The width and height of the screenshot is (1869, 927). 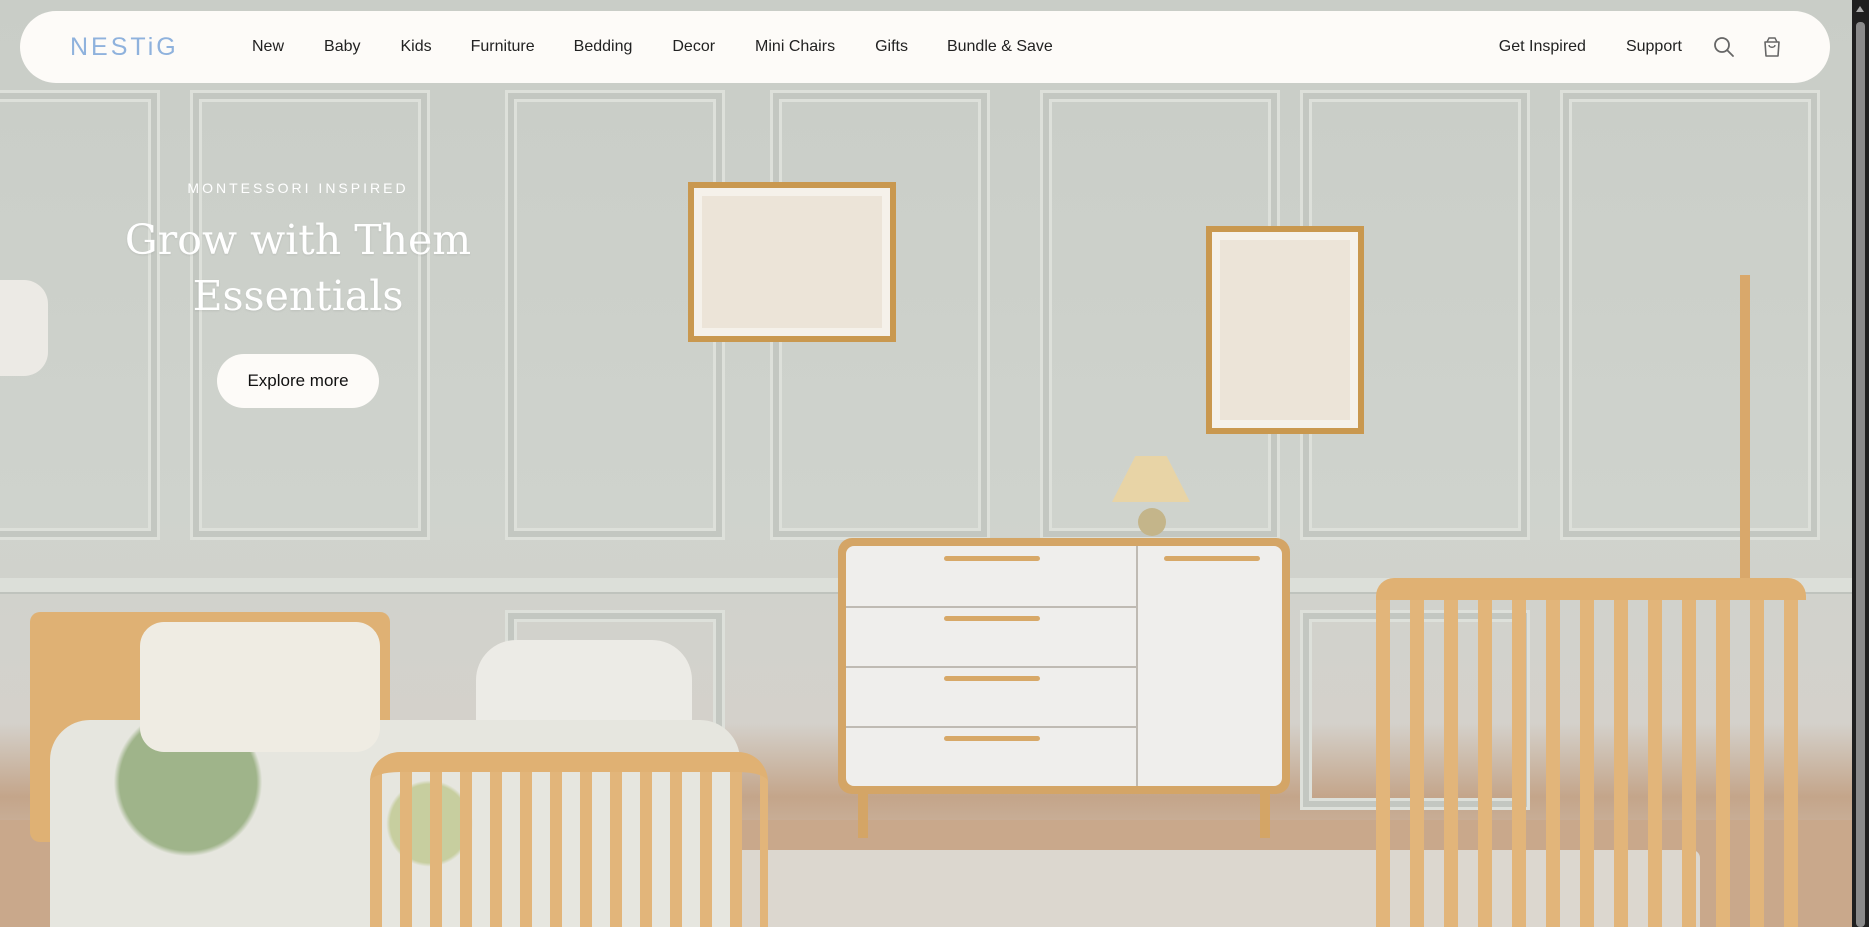 I want to click on nav-item-kids: Kids, so click(x=415, y=47).